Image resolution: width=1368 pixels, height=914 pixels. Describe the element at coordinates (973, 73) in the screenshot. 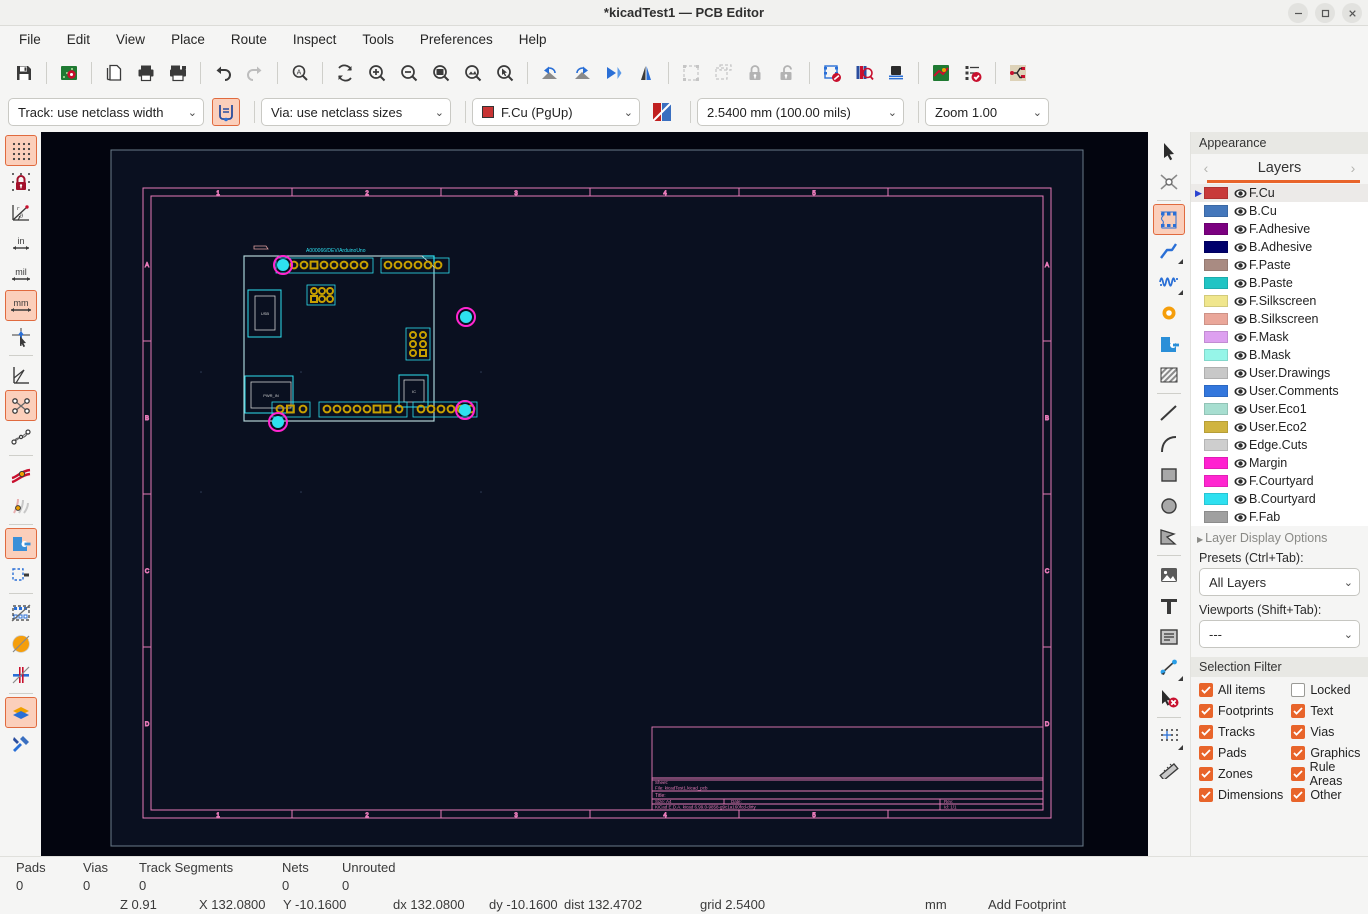

I see `run-drc-icon` at that location.